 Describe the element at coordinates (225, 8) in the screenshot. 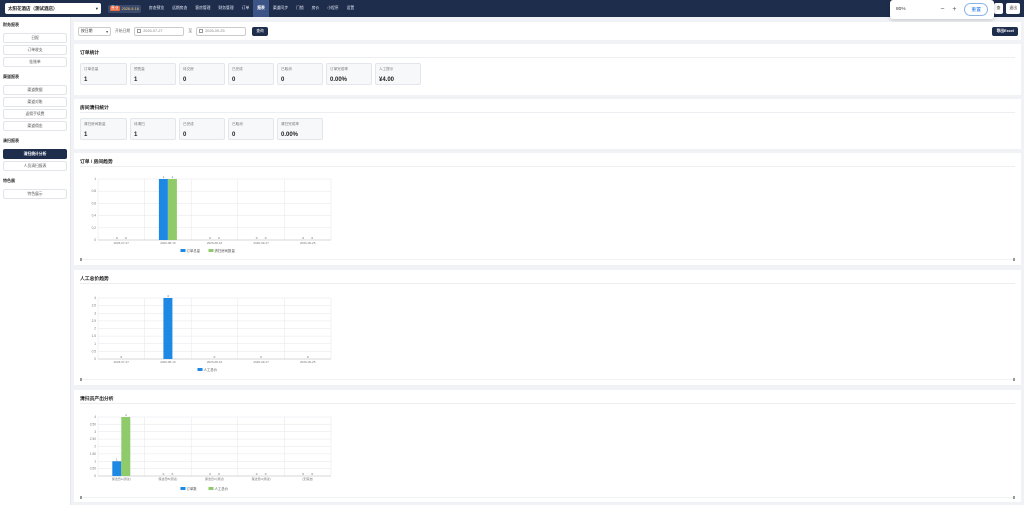

I see `nav-item: 财务管理` at that location.